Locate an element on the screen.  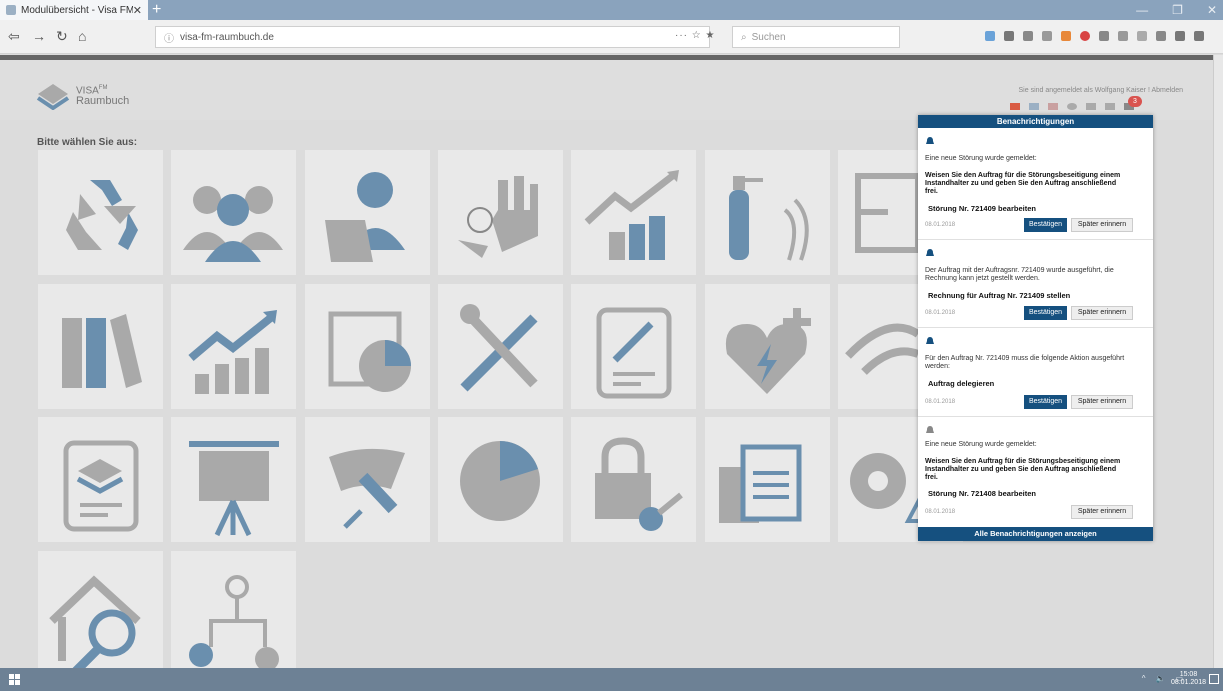
browser-tab: Modulübersicht - Visa FM Rau ✕ is located at coordinates (74, 10).